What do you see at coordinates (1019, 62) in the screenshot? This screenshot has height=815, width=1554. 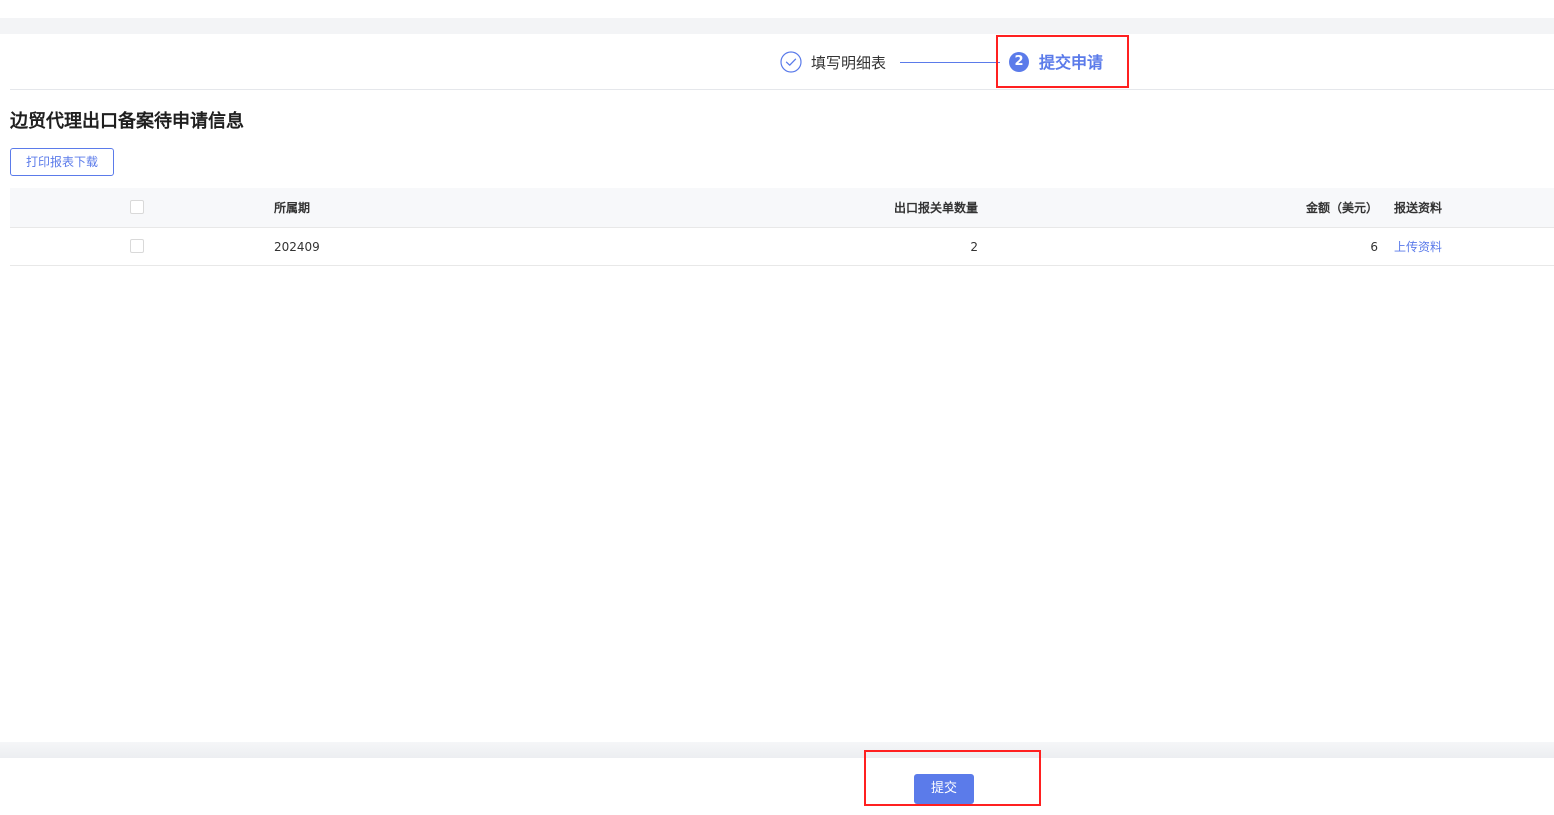 I see `step-number-badge: 2` at bounding box center [1019, 62].